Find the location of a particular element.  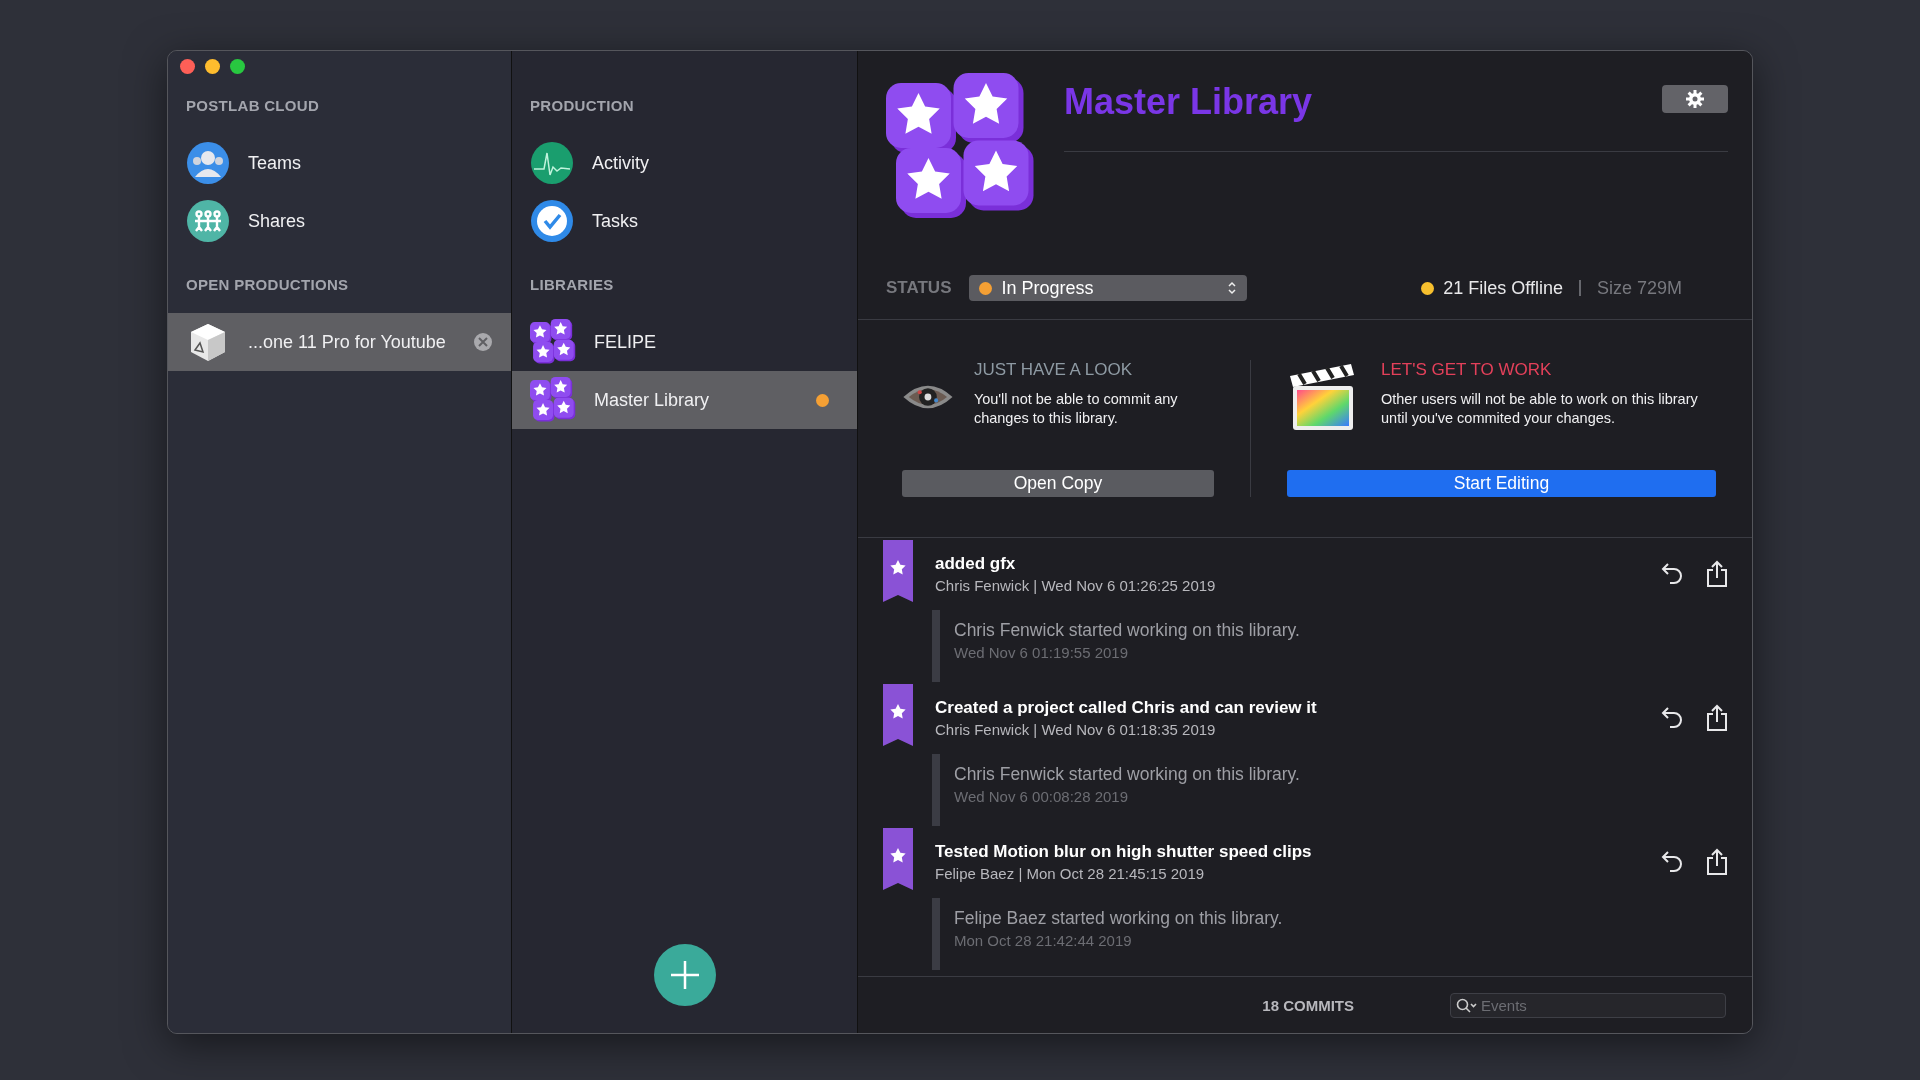

nav-item: Activity is located at coordinates (684, 163).